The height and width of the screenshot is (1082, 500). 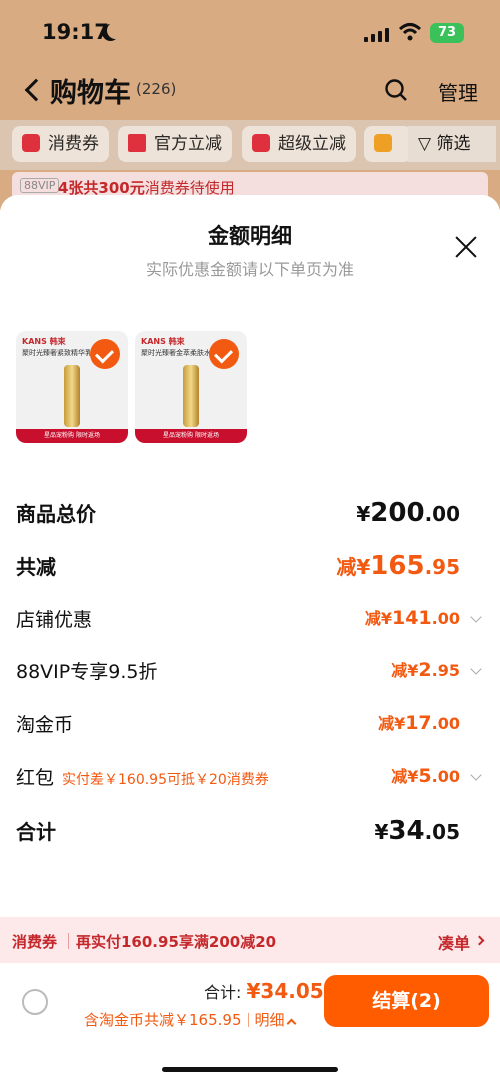 I want to click on chevron-up-icon, so click(x=291, y=1023).